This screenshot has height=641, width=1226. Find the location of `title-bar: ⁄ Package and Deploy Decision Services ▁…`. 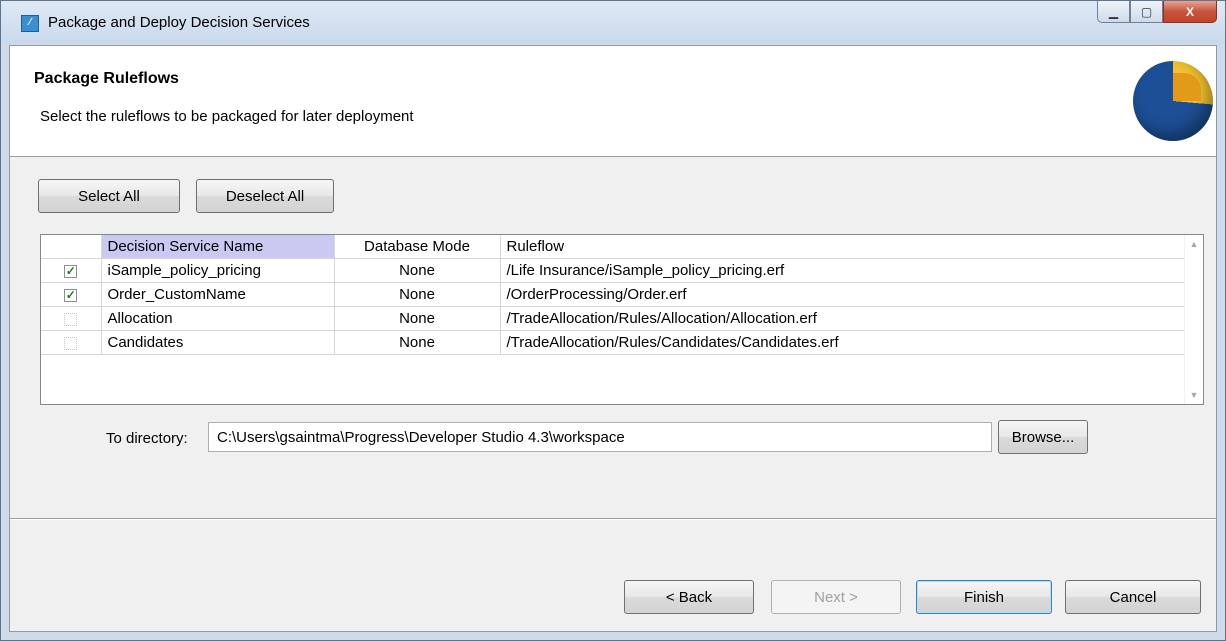

title-bar: ⁄ Package and Deploy Decision Services ▁… is located at coordinates (613, 22).